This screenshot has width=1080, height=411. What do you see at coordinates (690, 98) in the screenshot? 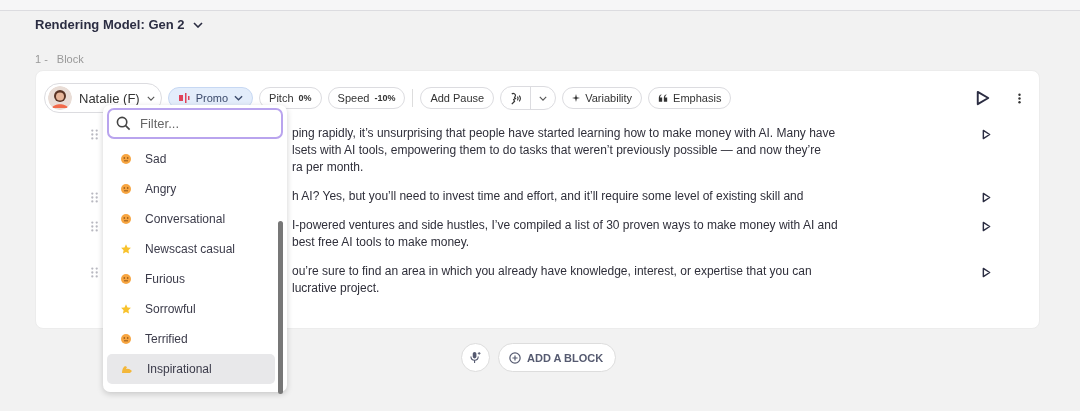
I see `emphasis-button: Emphasis` at bounding box center [690, 98].